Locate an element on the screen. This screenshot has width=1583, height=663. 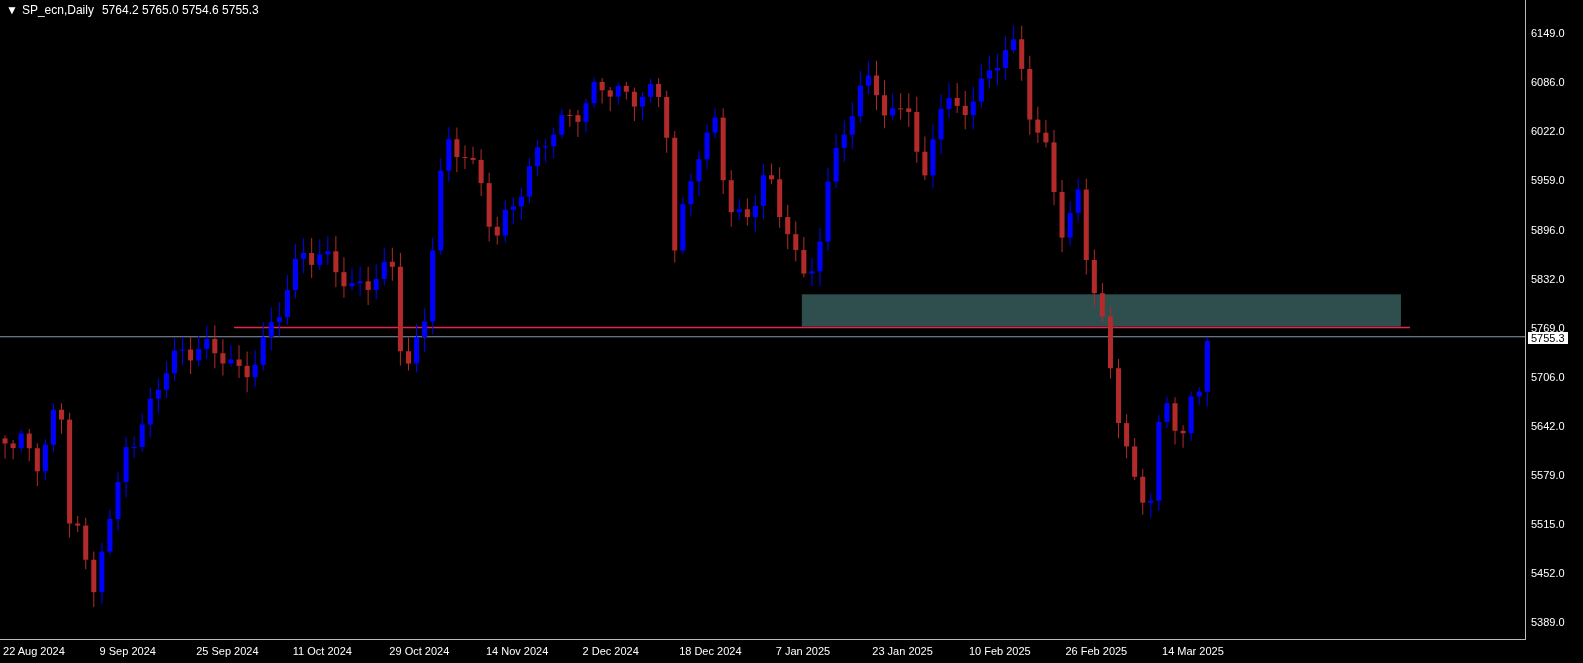
current-price-label: 5755.3 is located at coordinates (1548, 338).